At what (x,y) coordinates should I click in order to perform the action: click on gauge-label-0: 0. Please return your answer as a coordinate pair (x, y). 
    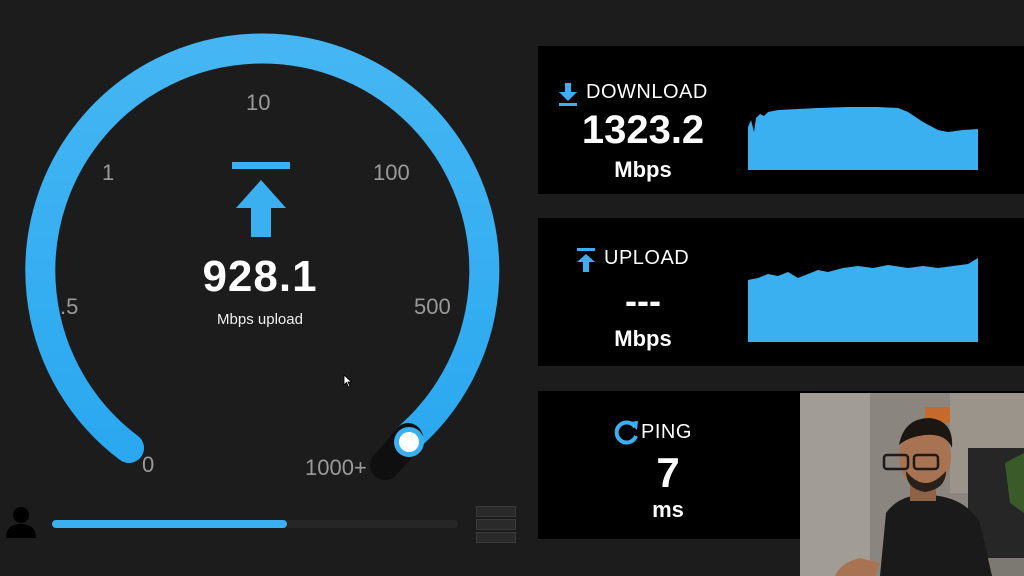
    Looking at the image, I should click on (148, 464).